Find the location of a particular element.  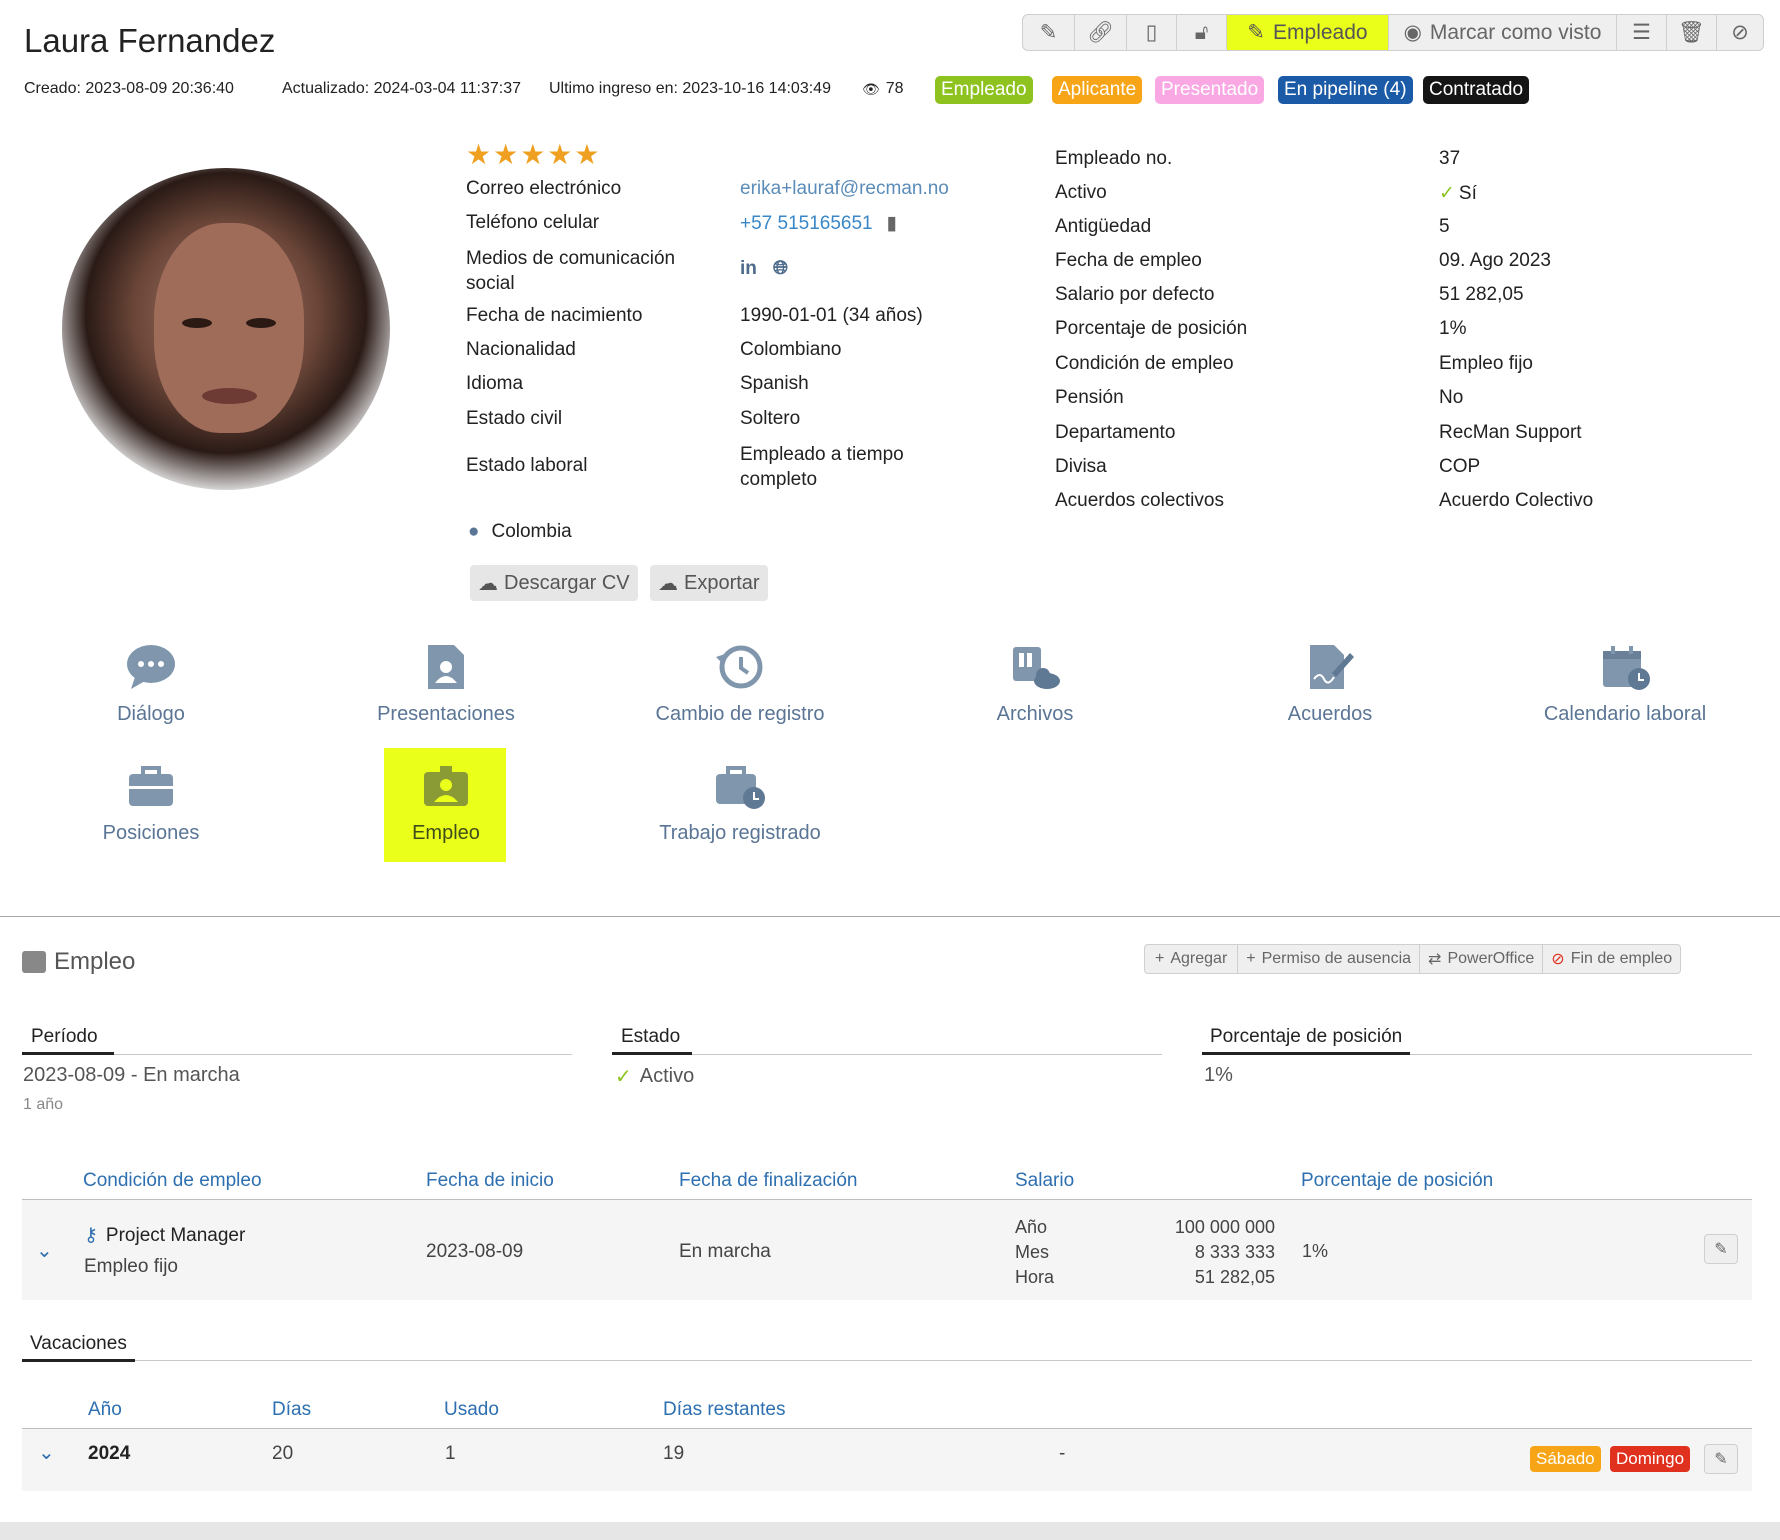

export-label: Exportar is located at coordinates (722, 582).